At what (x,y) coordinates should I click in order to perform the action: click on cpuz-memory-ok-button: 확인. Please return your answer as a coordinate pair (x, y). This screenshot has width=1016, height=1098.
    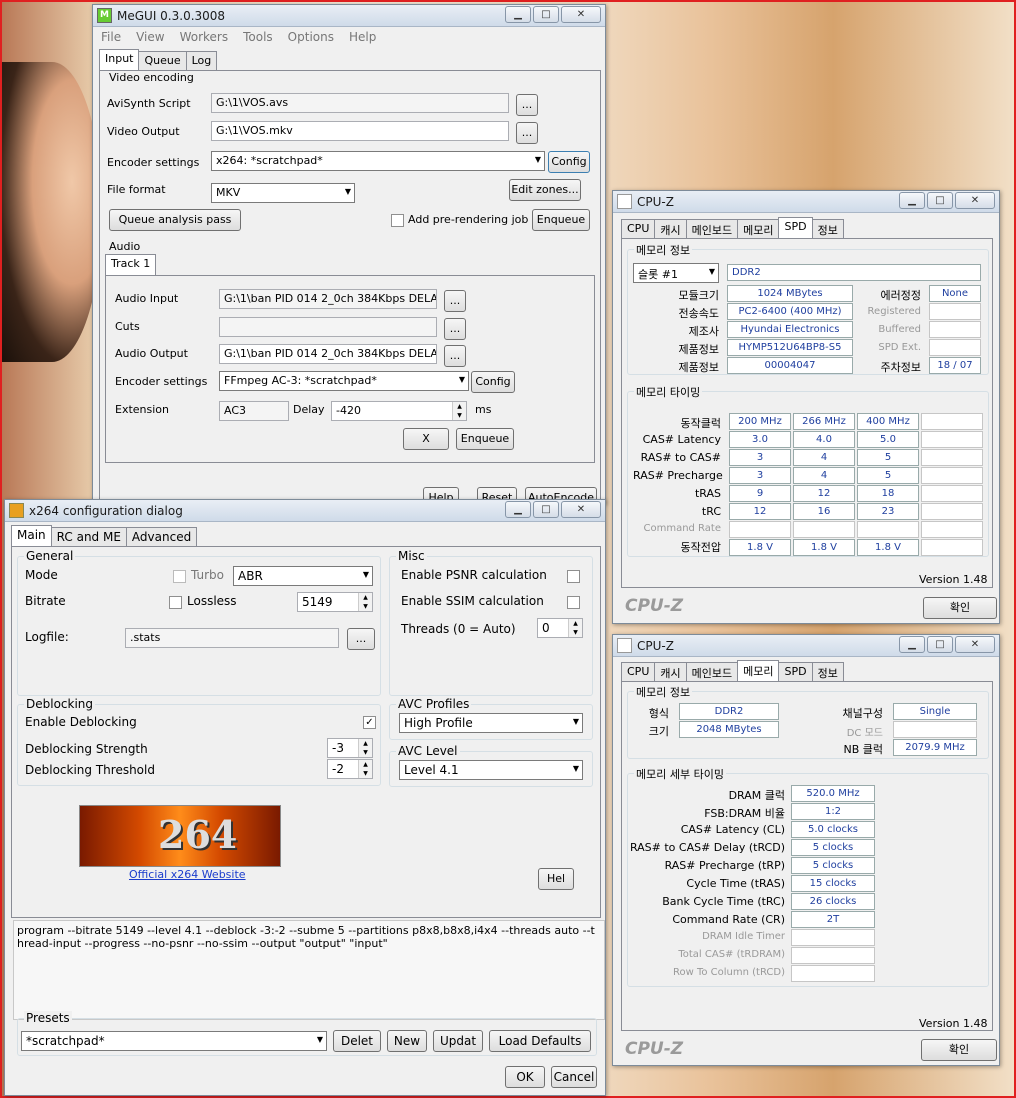
    Looking at the image, I should click on (959, 1050).